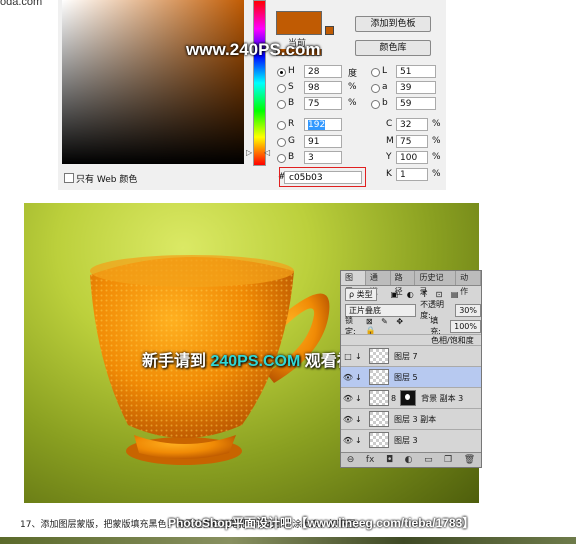 The height and width of the screenshot is (544, 576). Describe the element at coordinates (412, 141) in the screenshot. I see `cmyk-input: 75` at that location.